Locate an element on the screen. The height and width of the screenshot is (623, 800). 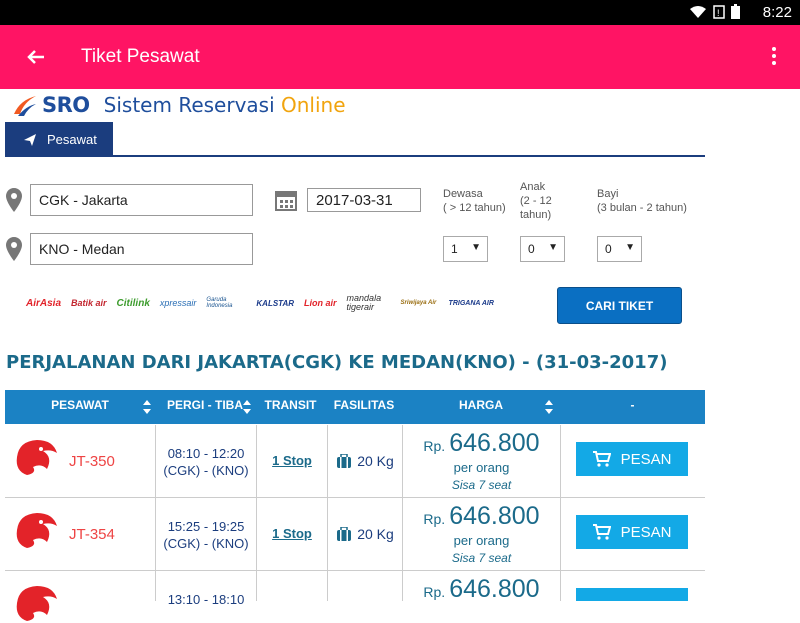
cell-transit is located at coordinates (292, 586).